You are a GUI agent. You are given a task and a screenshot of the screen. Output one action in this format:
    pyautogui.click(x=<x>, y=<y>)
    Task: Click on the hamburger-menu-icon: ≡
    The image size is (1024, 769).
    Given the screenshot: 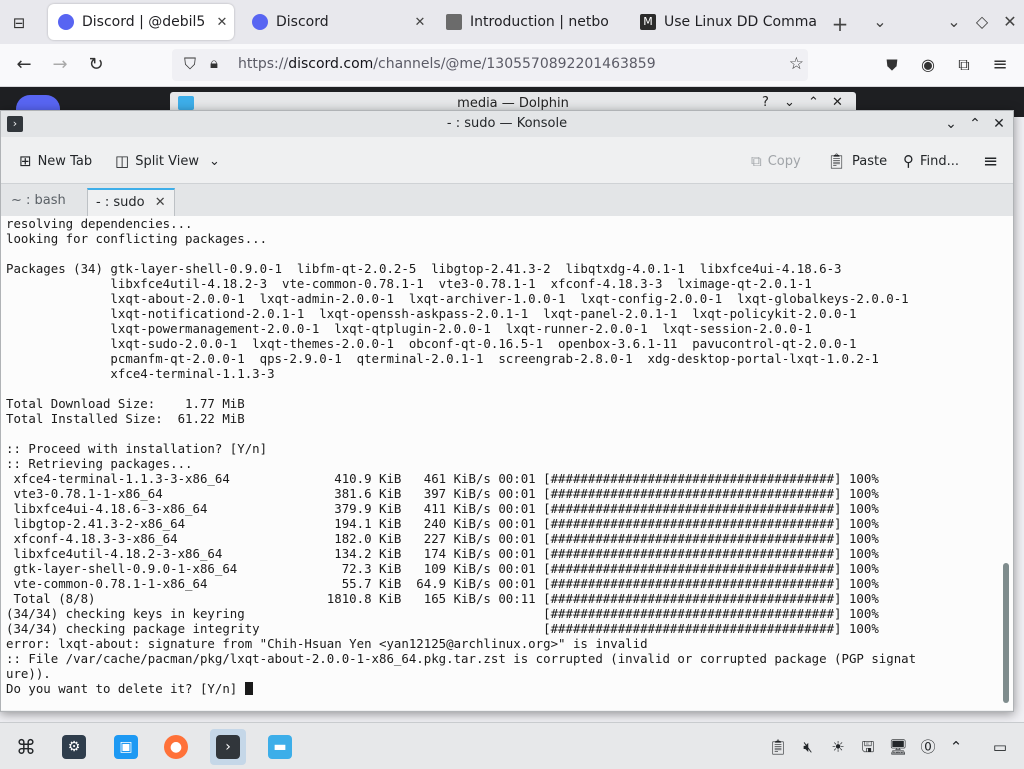 What is the action you would take?
    pyautogui.click(x=990, y=161)
    